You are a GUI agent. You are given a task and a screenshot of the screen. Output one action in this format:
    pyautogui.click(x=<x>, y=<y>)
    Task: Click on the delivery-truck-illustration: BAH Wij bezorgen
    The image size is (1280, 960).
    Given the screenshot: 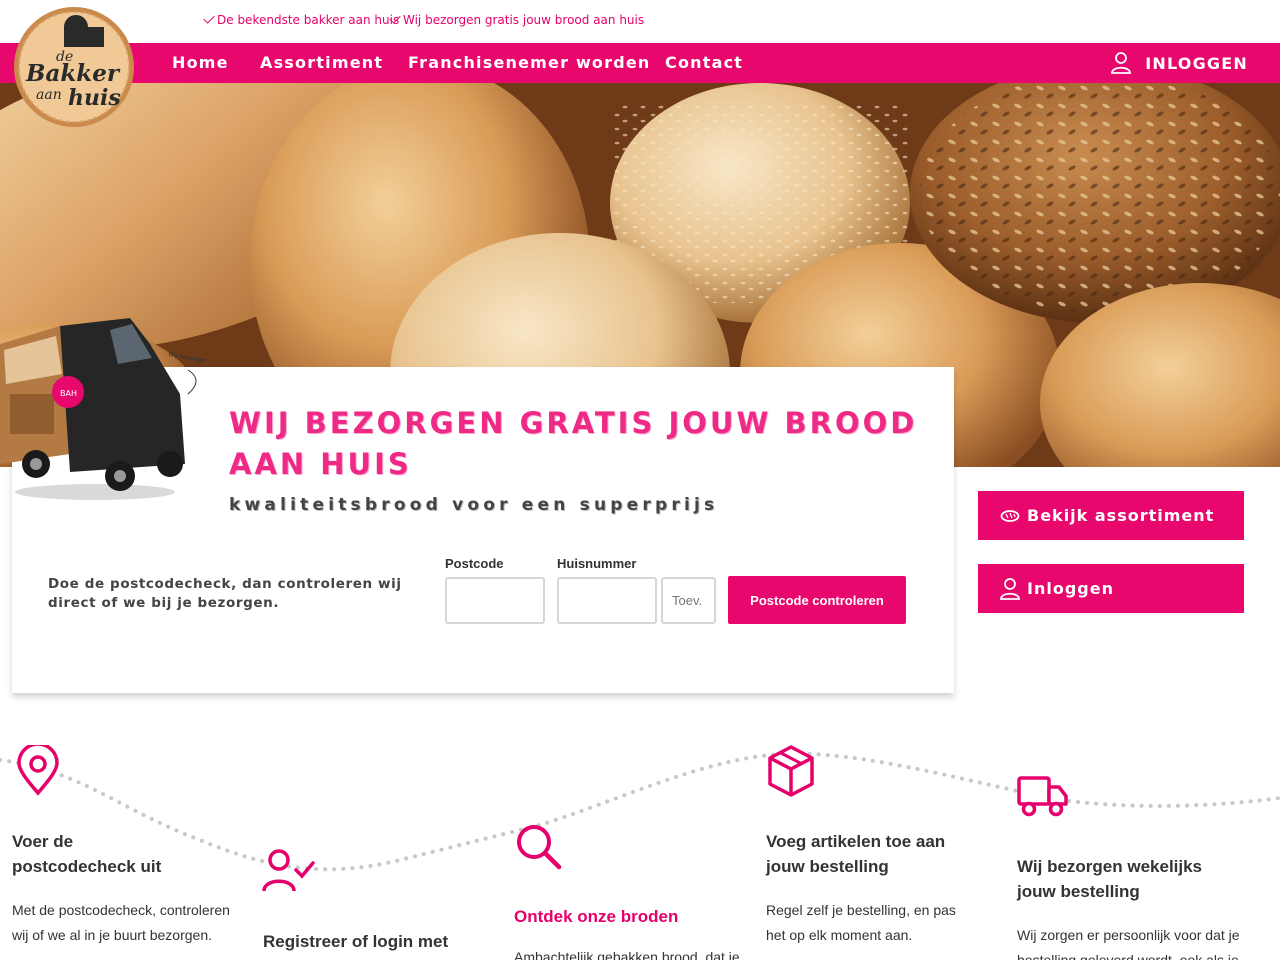 What is the action you would take?
    pyautogui.click(x=104, y=409)
    